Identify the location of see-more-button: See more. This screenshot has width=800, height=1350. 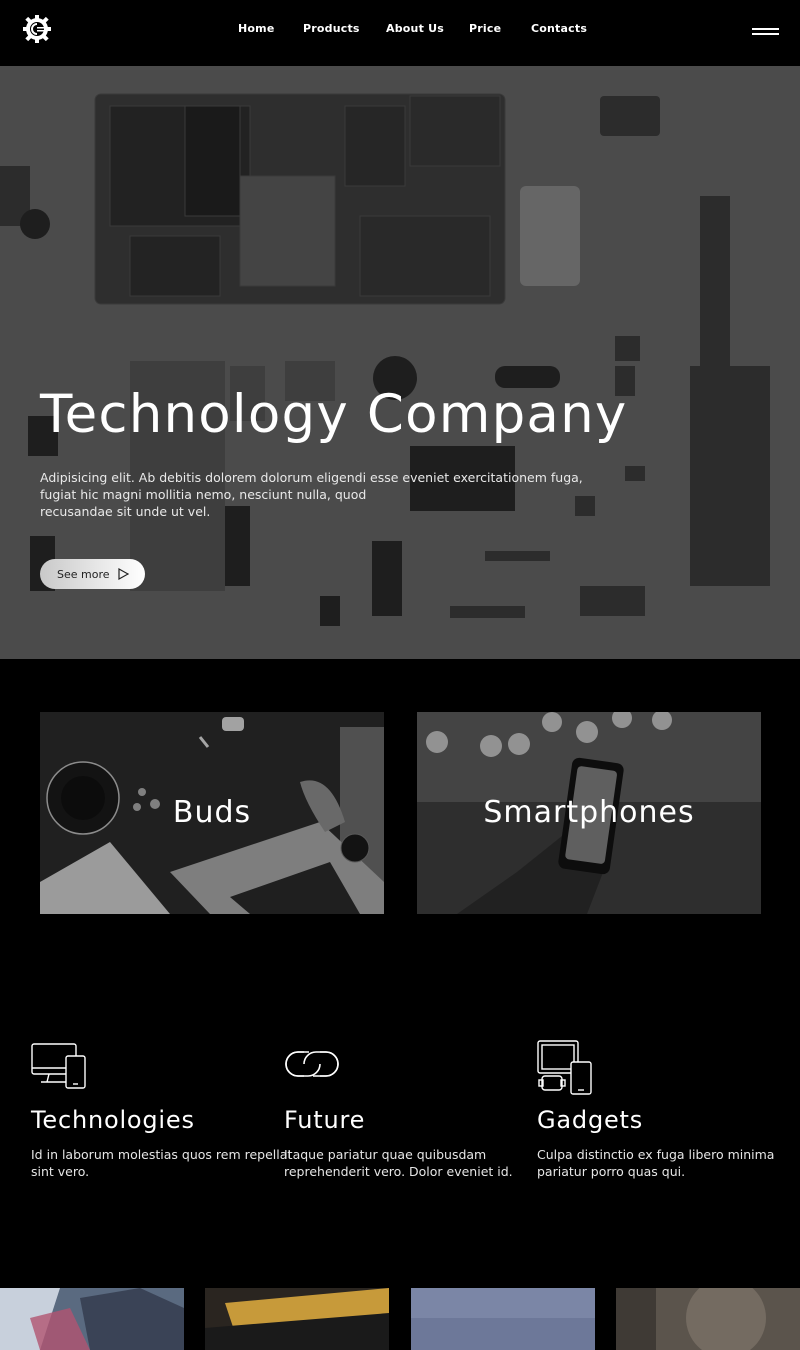
(92, 574).